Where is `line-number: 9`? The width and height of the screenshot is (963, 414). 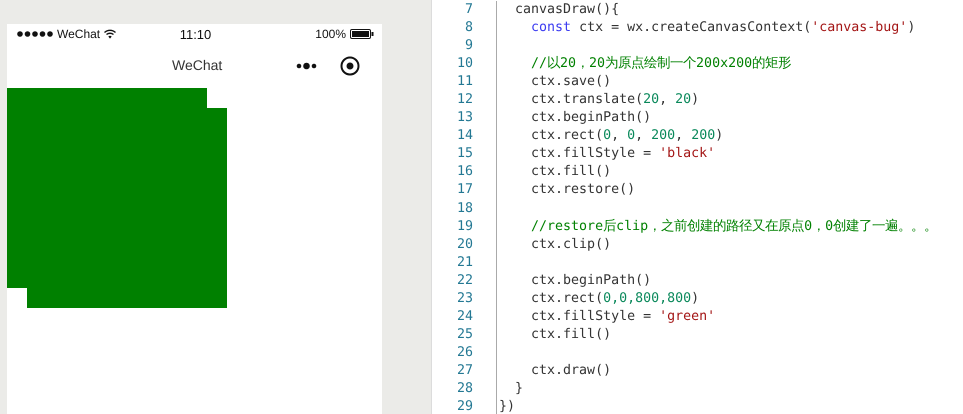 line-number: 9 is located at coordinates (468, 46).